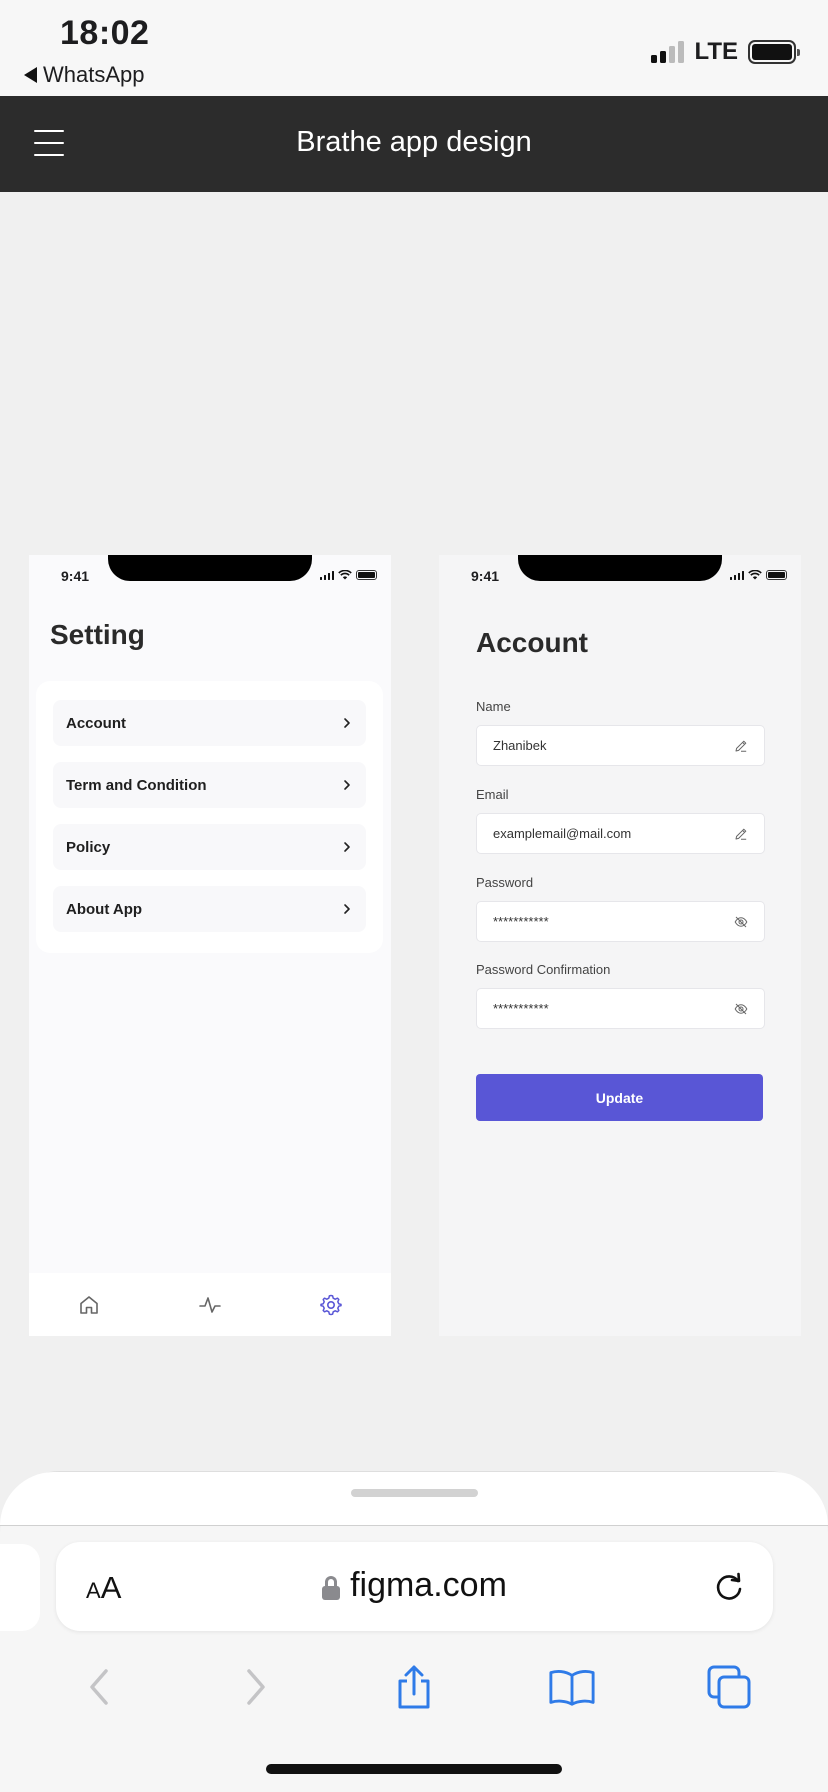 This screenshot has height=1792, width=828. I want to click on password-confirmation-label: Password Confirmation, so click(543, 969).